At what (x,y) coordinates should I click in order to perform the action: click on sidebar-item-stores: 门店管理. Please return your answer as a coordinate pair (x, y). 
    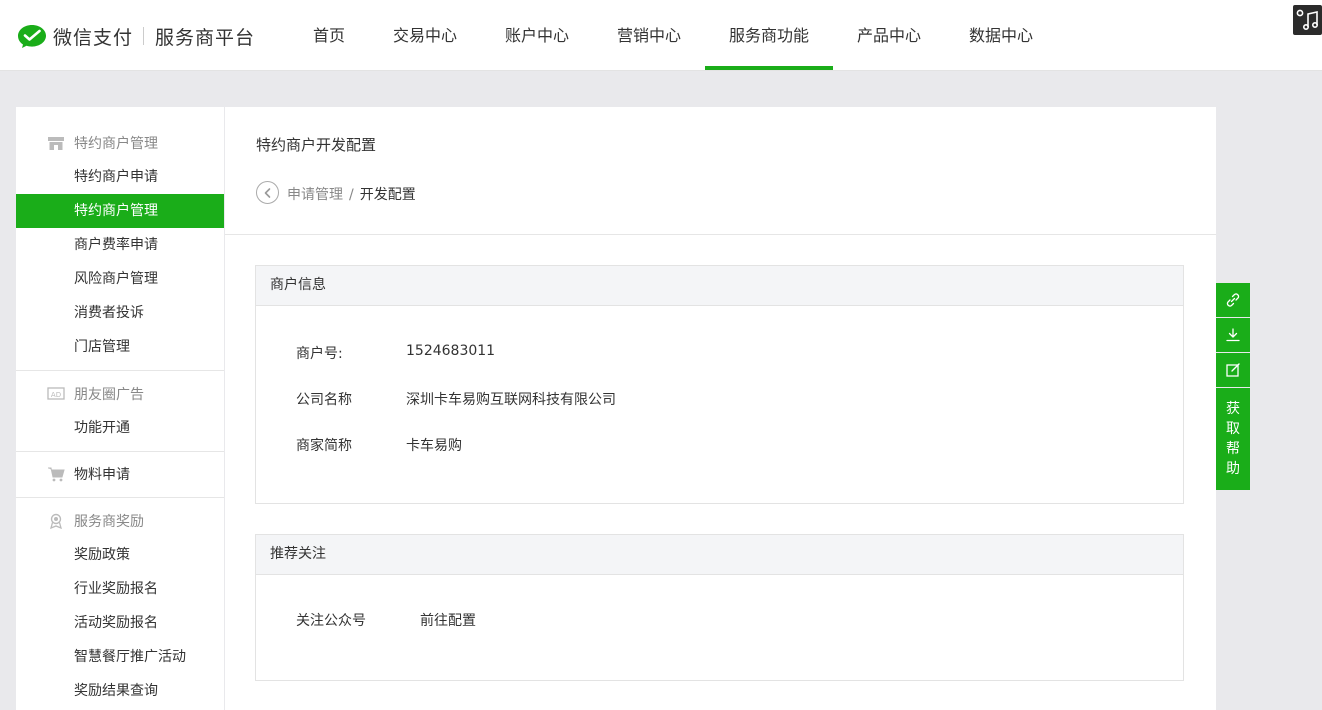
    Looking at the image, I should click on (120, 347).